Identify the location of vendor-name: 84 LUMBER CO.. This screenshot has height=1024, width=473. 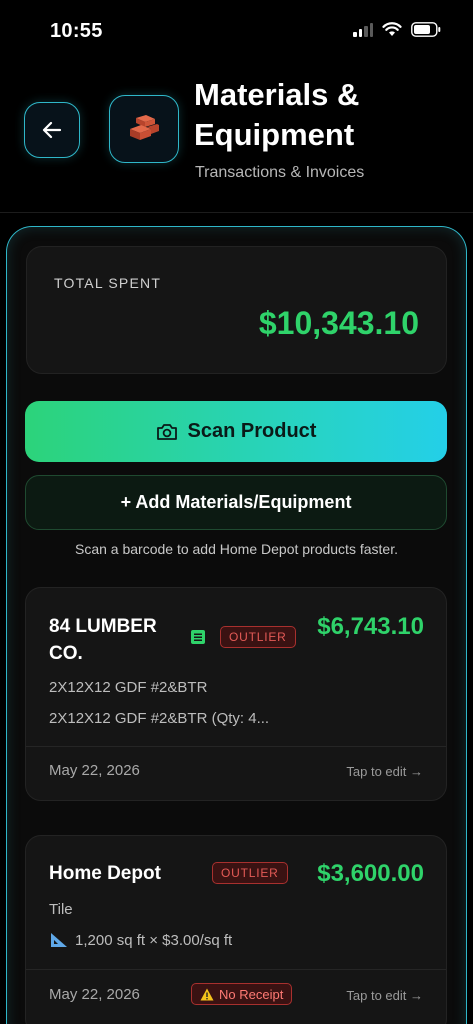
(103, 640).